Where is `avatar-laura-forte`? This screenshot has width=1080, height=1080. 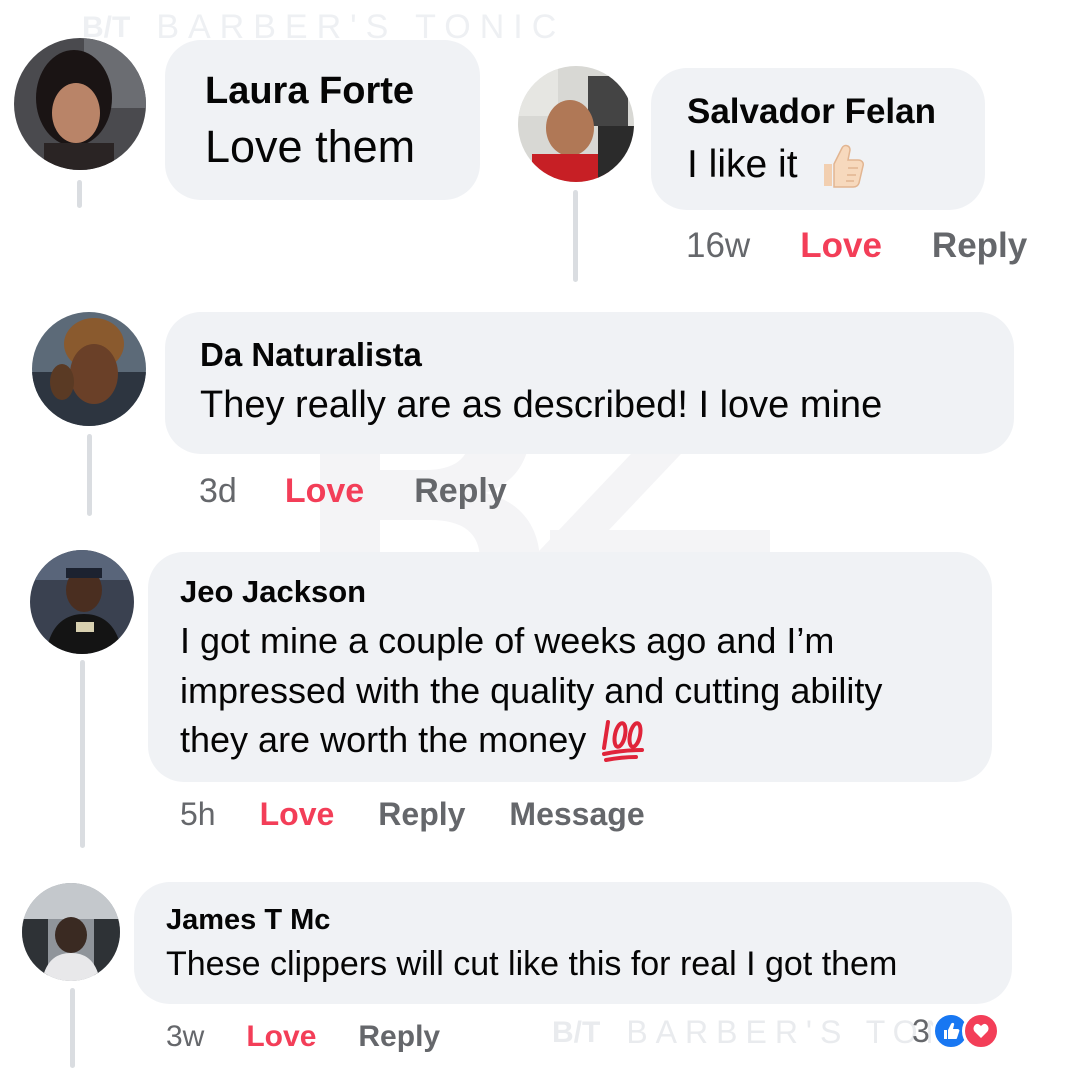 avatar-laura-forte is located at coordinates (80, 104).